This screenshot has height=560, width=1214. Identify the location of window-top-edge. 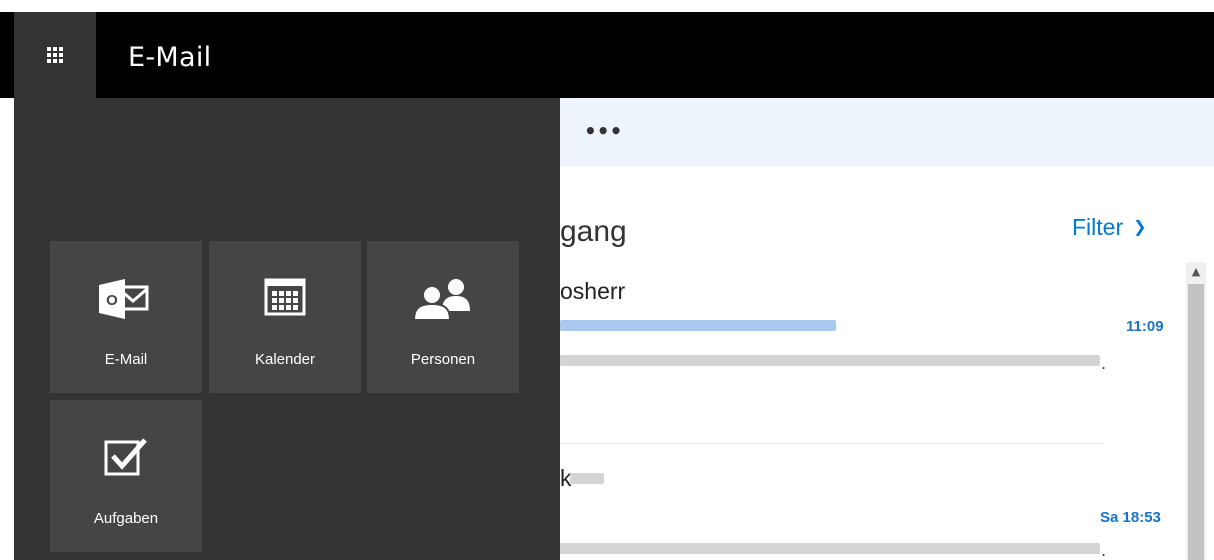
(607, 6).